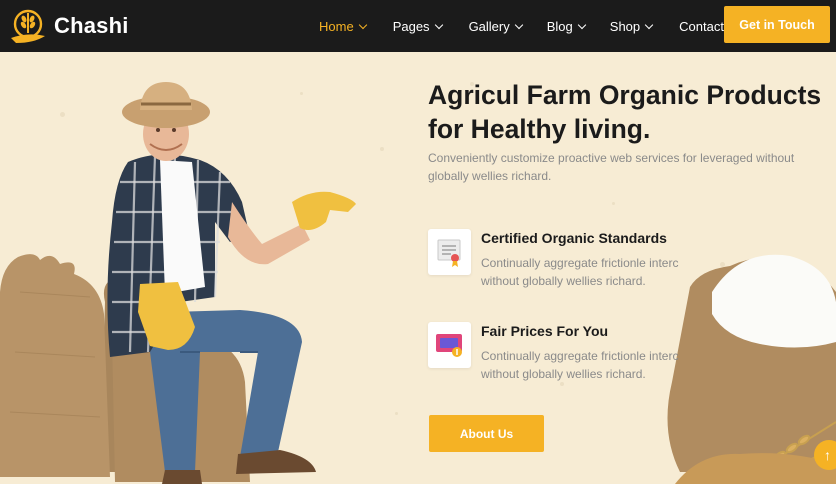 This screenshot has width=836, height=484. Describe the element at coordinates (545, 331) in the screenshot. I see `feature-title: Fair Prices For You` at that location.